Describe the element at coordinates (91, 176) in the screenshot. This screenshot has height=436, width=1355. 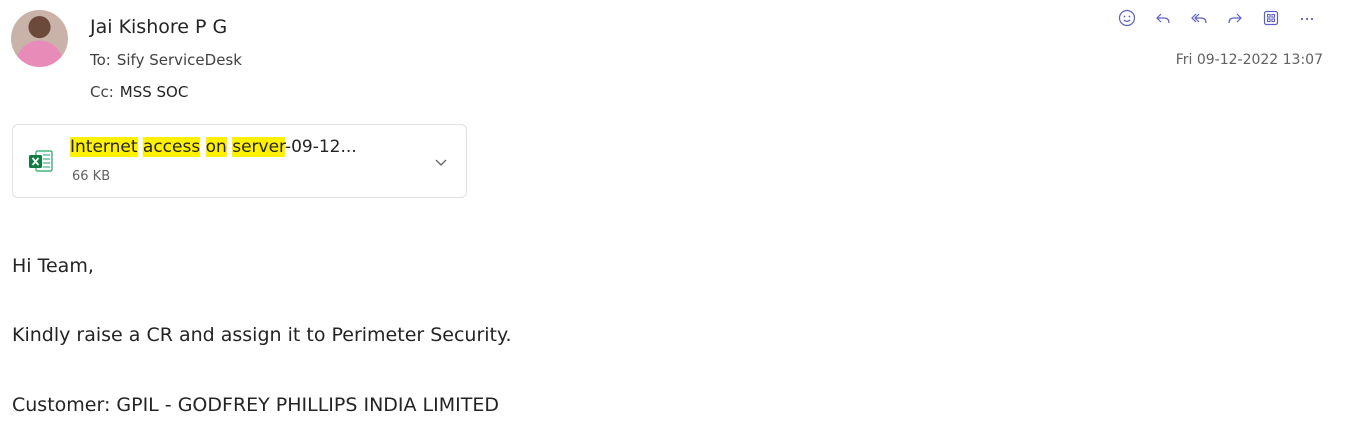
I see `attachment-size: 66 KB` at that location.